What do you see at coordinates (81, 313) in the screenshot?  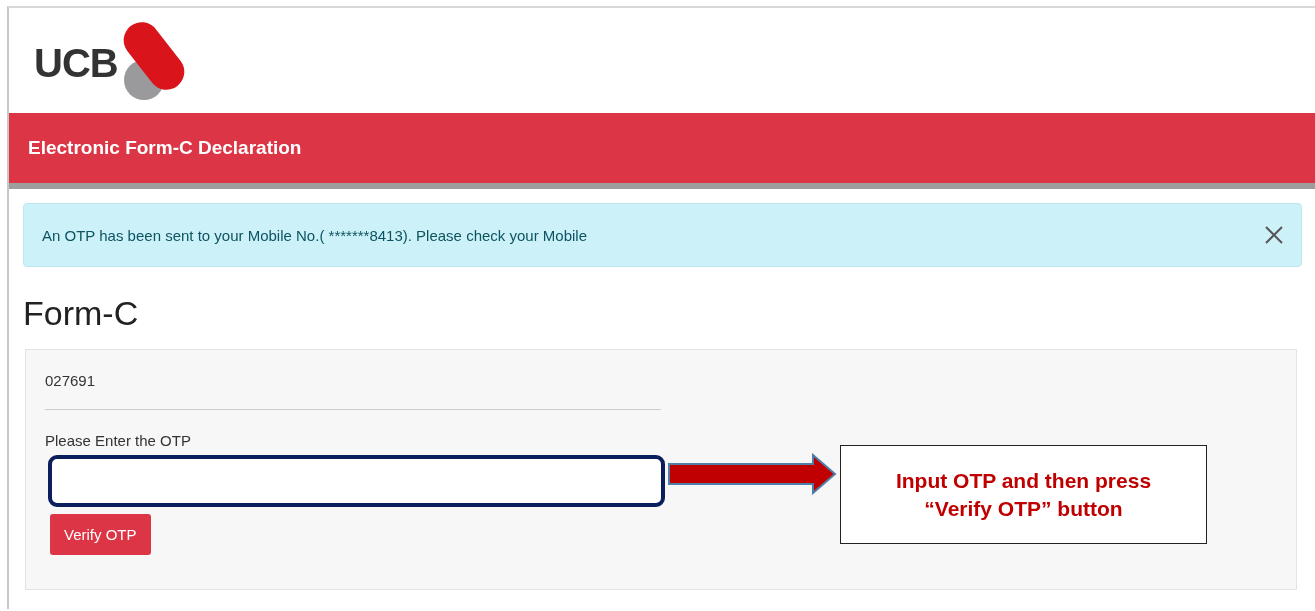 I see `form-heading: Form-C` at bounding box center [81, 313].